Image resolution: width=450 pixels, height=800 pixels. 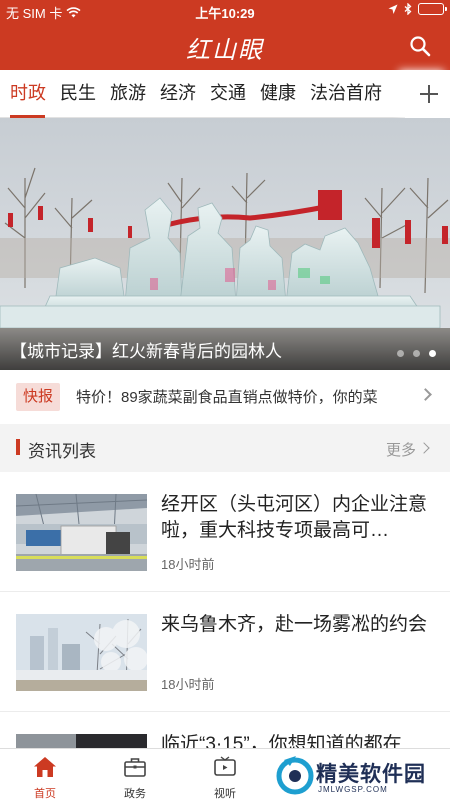 I want to click on briefcase-icon, so click(x=135, y=767).